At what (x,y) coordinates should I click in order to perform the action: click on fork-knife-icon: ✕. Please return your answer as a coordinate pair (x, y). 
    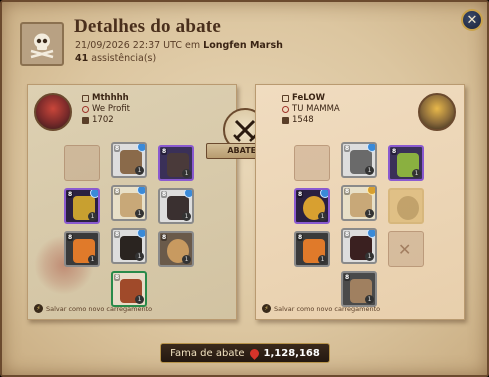
    Looking at the image, I should click on (405, 249).